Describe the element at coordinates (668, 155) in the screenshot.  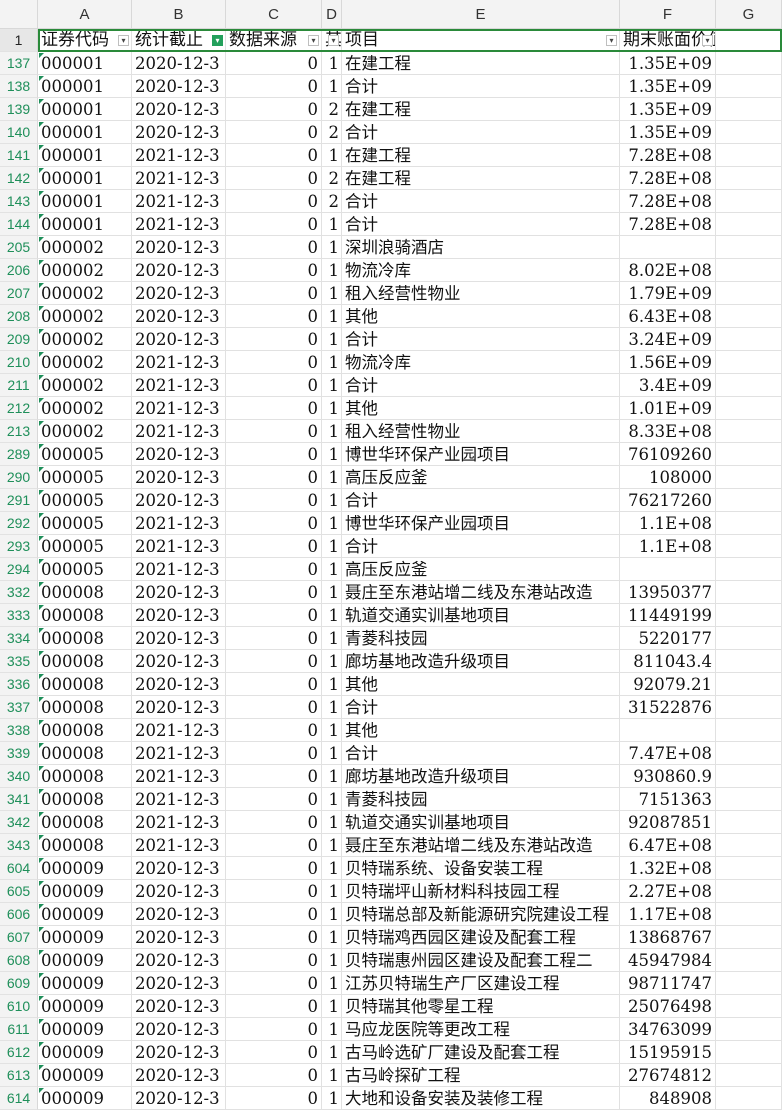
I see `cell-book-value: 7.28E+08` at that location.